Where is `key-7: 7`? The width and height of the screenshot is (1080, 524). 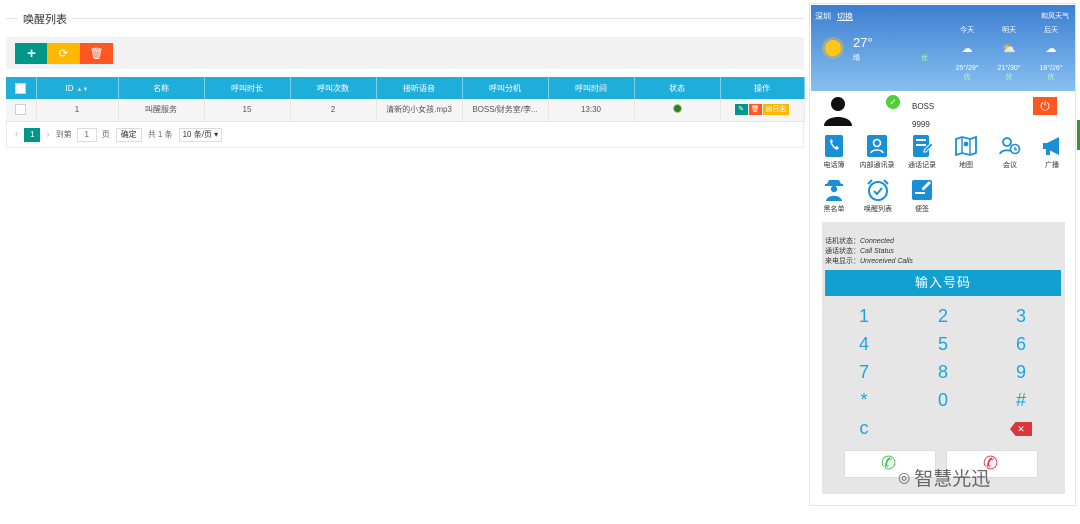 key-7: 7 is located at coordinates (864, 372).